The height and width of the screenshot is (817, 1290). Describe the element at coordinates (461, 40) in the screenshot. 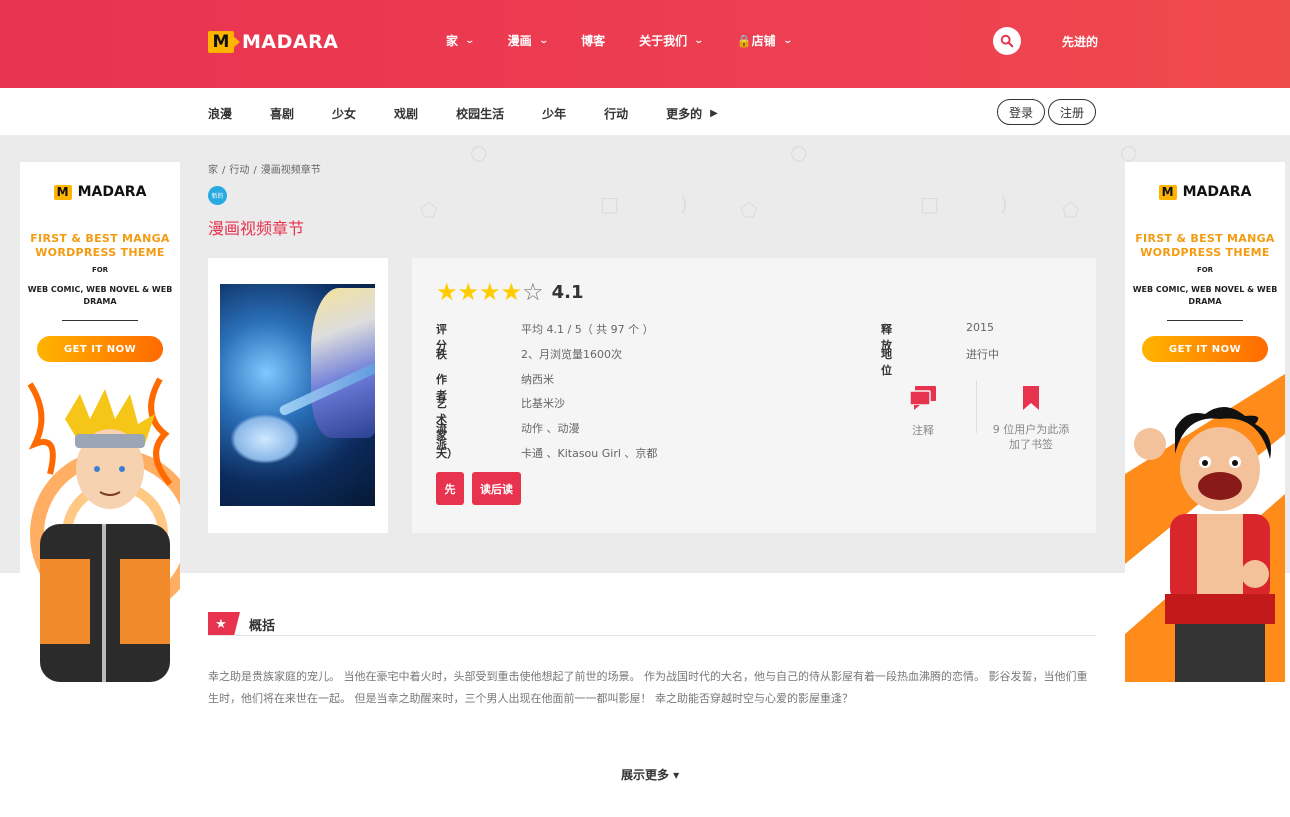

I see `nav-item-home: 家 ⌄` at that location.